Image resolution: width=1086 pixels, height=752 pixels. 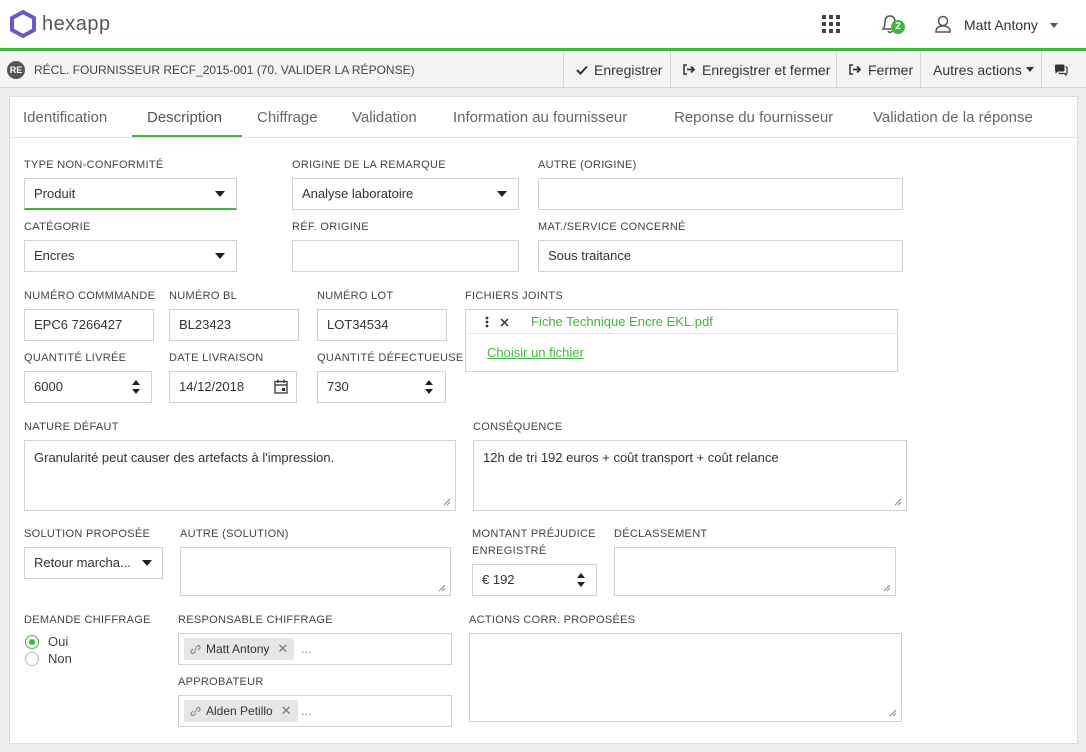 I want to click on close-button: Fermer, so click(x=878, y=69).